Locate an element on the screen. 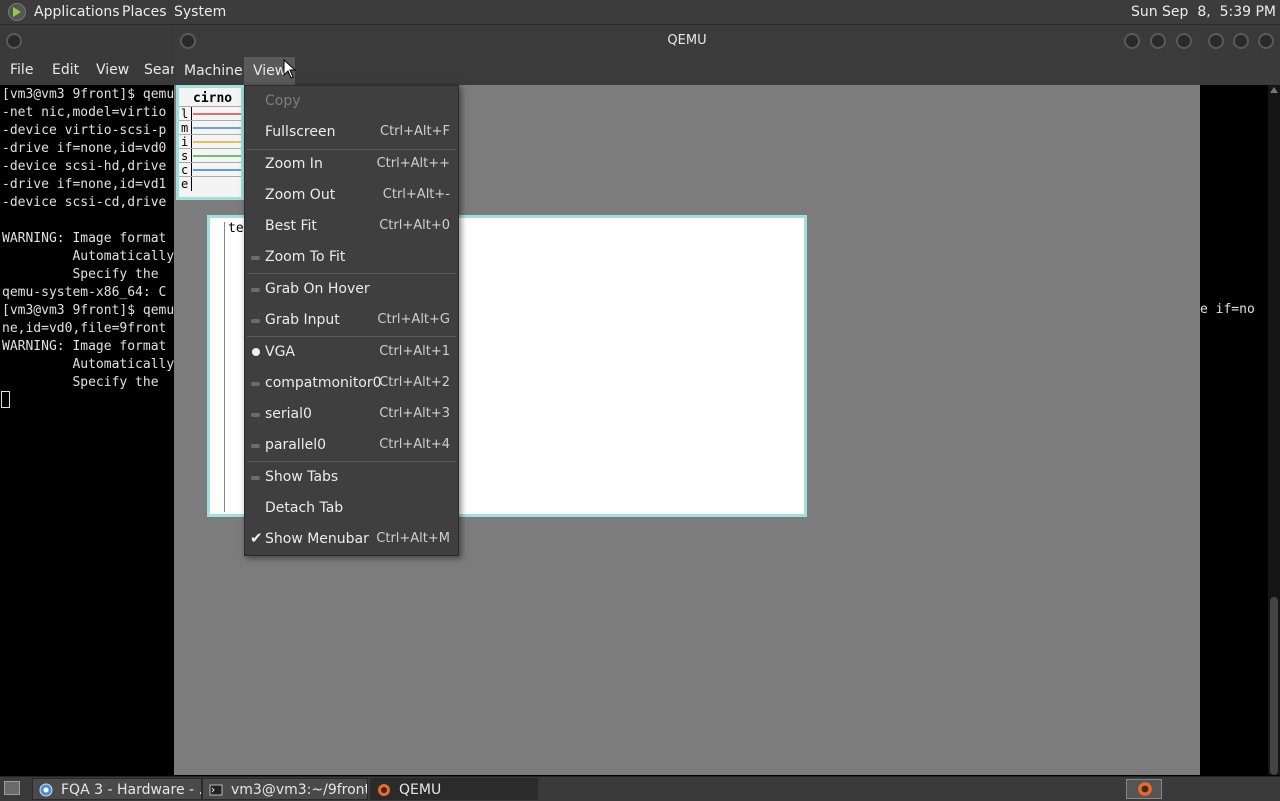  radio-selected-icon is located at coordinates (256, 352).